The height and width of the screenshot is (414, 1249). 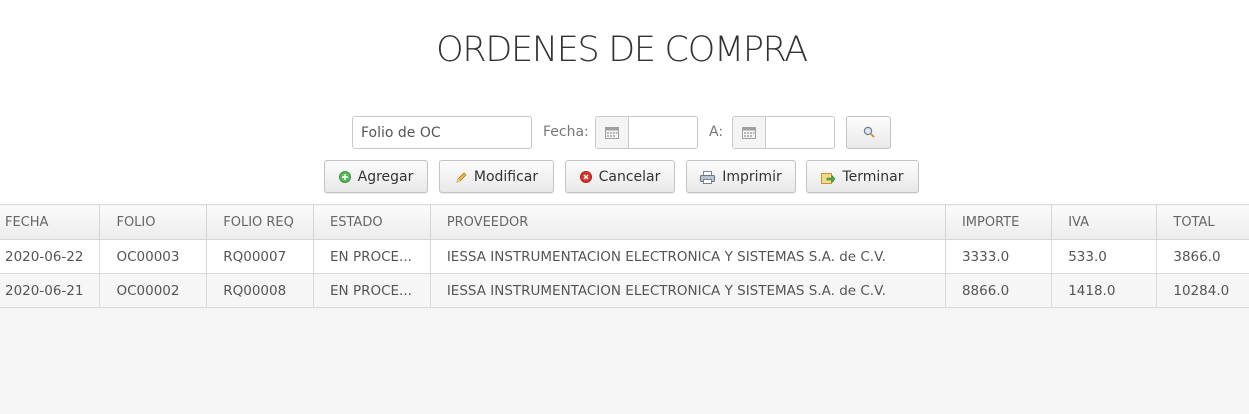 What do you see at coordinates (153, 256) in the screenshot?
I see `cell-folio: OC00003` at bounding box center [153, 256].